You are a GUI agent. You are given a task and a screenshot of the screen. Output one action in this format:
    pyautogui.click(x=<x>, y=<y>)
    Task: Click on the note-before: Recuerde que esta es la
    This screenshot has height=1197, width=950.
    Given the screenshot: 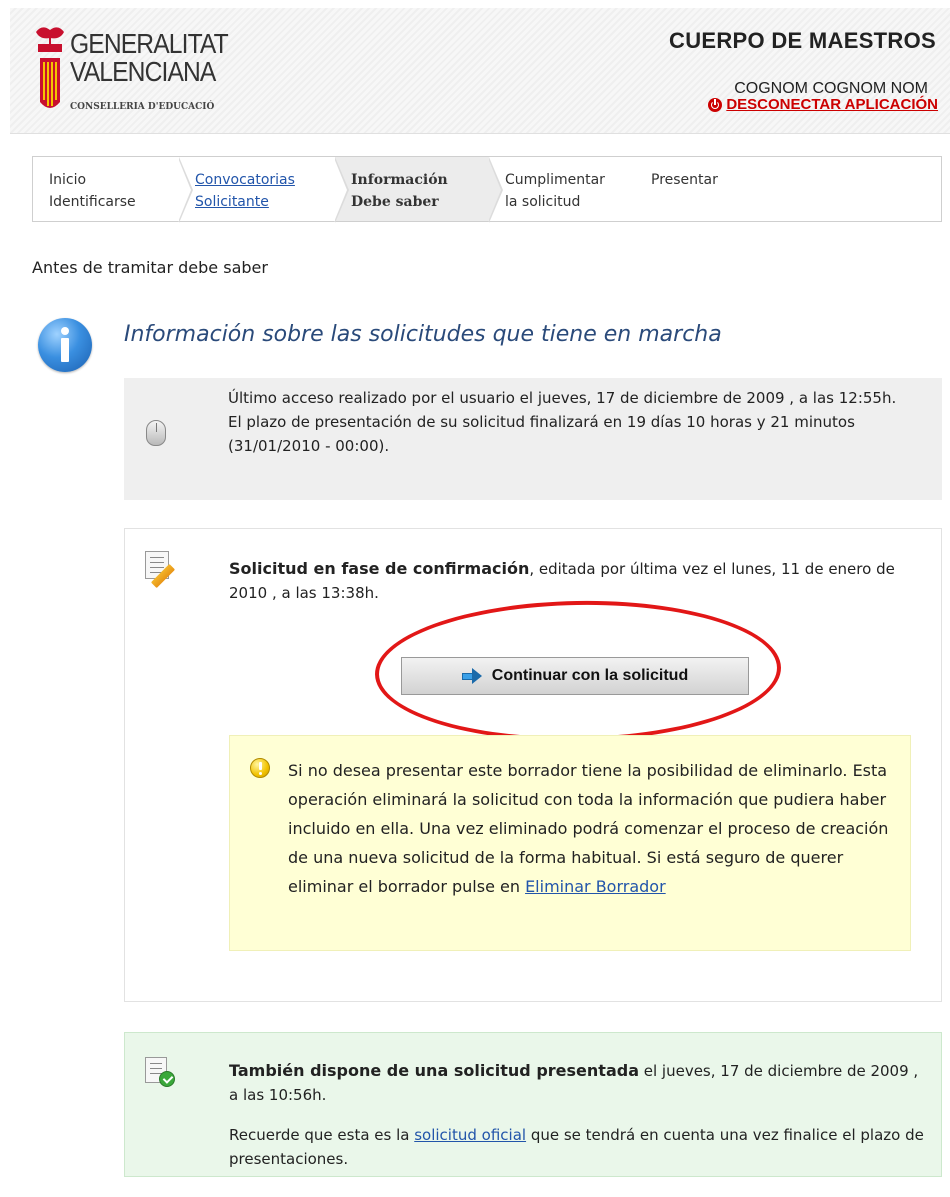 What is the action you would take?
    pyautogui.click(x=322, y=1135)
    